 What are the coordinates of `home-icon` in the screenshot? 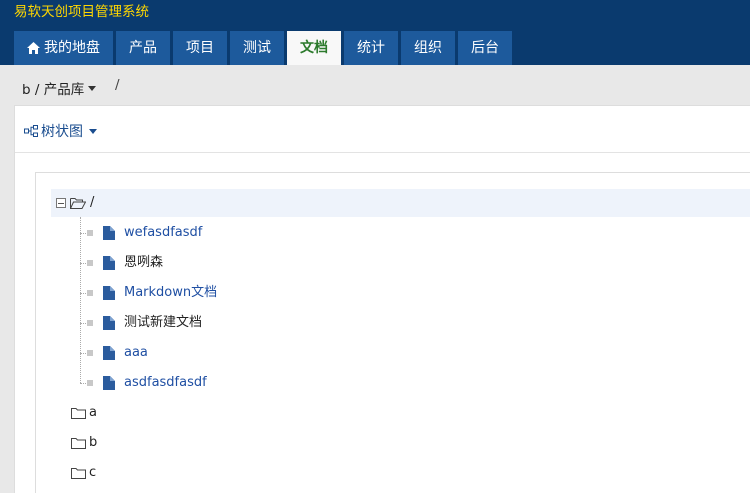 It's located at (33, 48).